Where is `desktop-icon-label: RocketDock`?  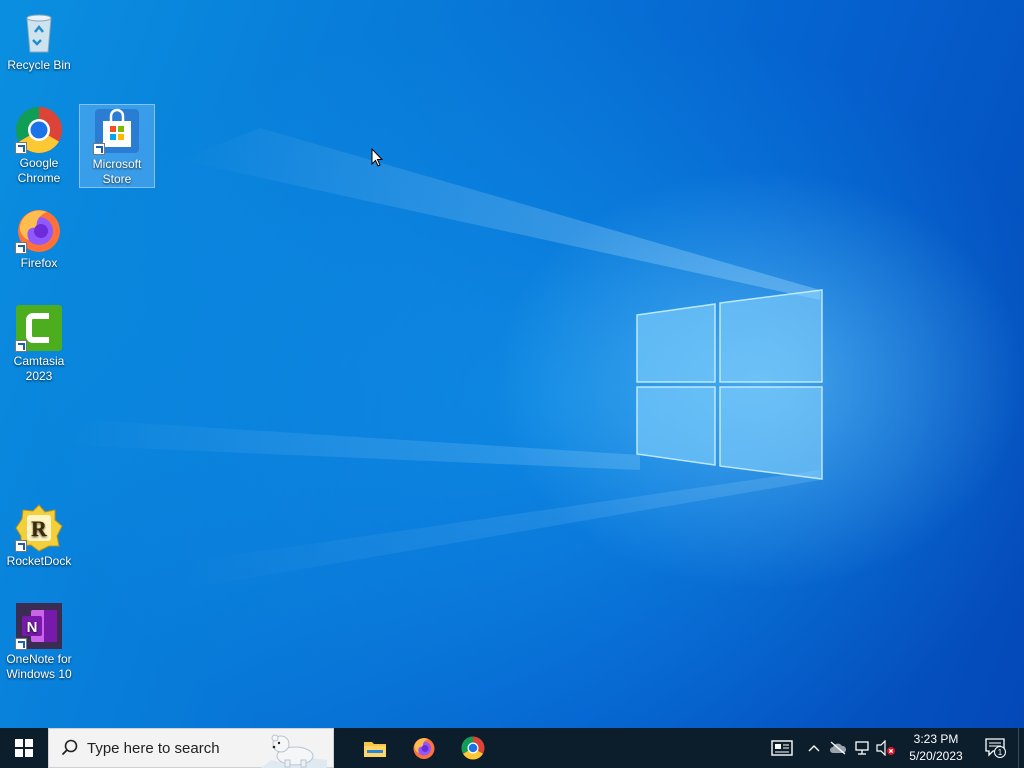
desktop-icon-label: RocketDock is located at coordinates (39, 561).